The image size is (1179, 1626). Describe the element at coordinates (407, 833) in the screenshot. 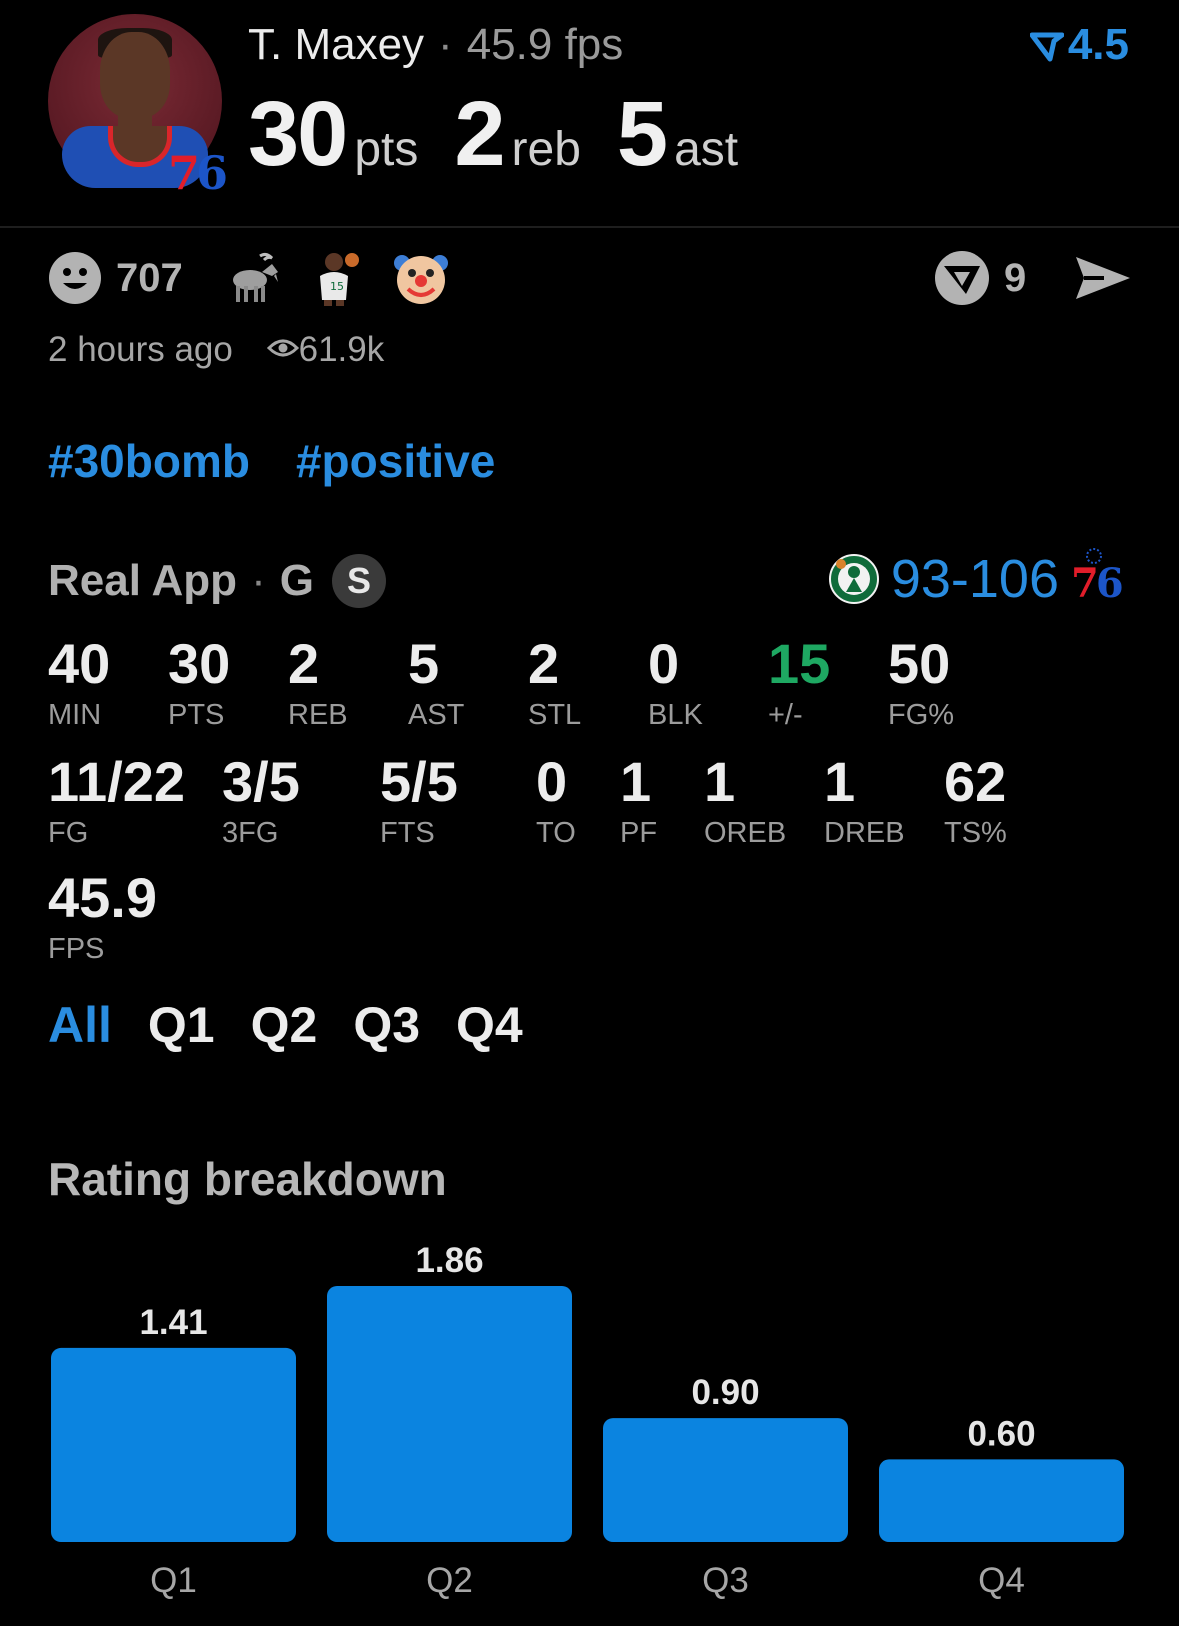

I see `stat-label: FTS` at that location.